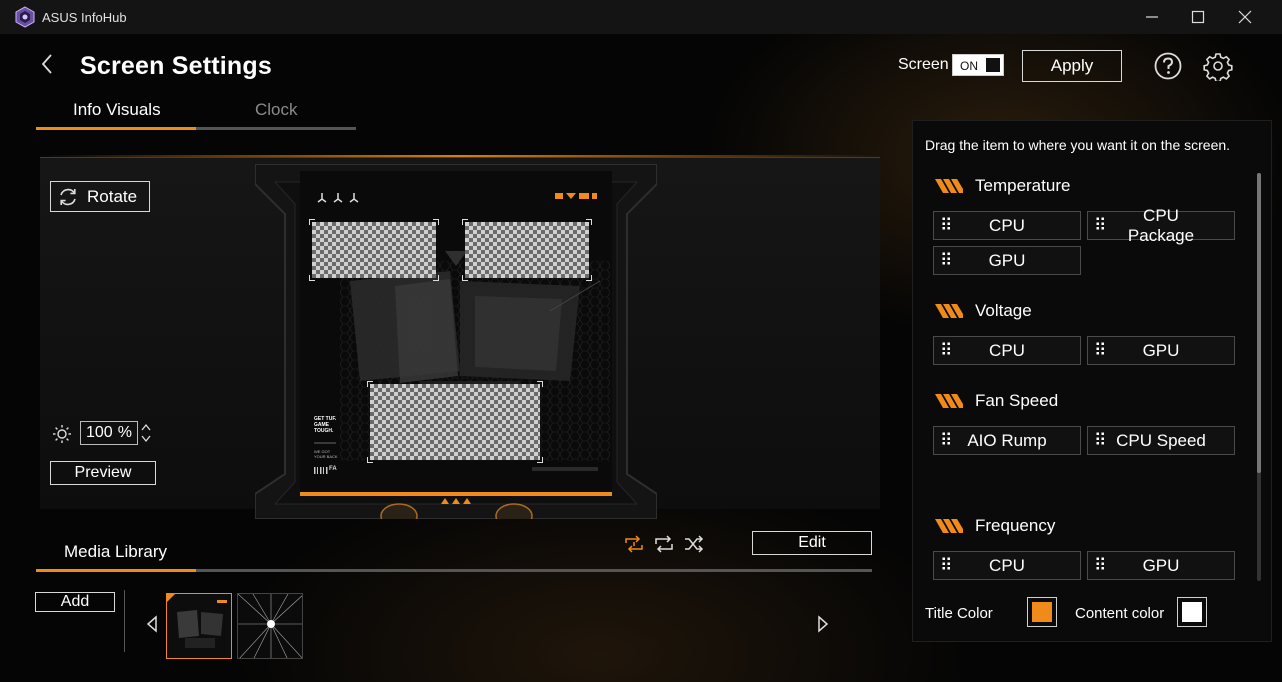 The image size is (1282, 682). I want to click on rotate-icon, so click(68, 196).